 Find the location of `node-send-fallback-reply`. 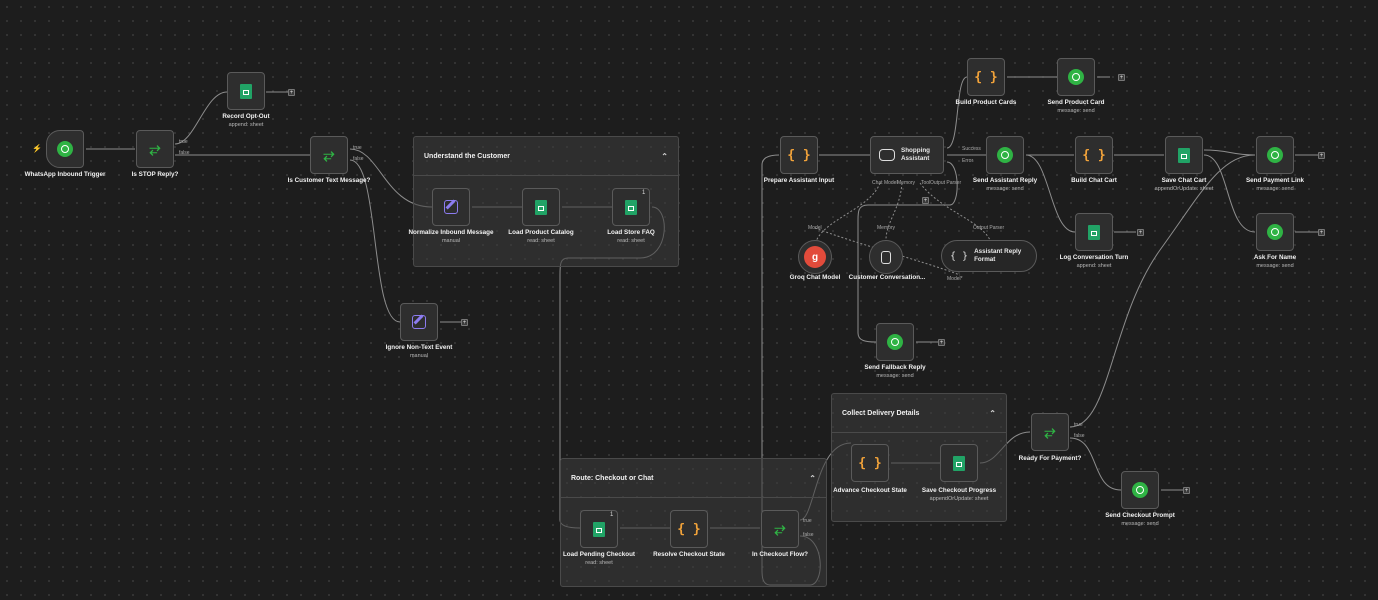

node-send-fallback-reply is located at coordinates (895, 342).